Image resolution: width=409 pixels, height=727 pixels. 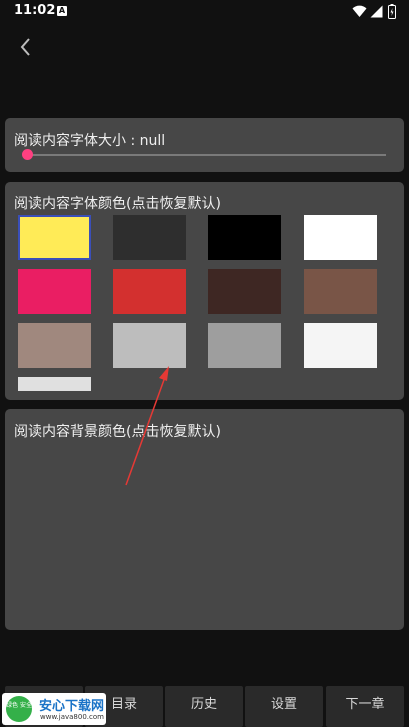 I want to click on status-time: 11:02, so click(x=35, y=10).